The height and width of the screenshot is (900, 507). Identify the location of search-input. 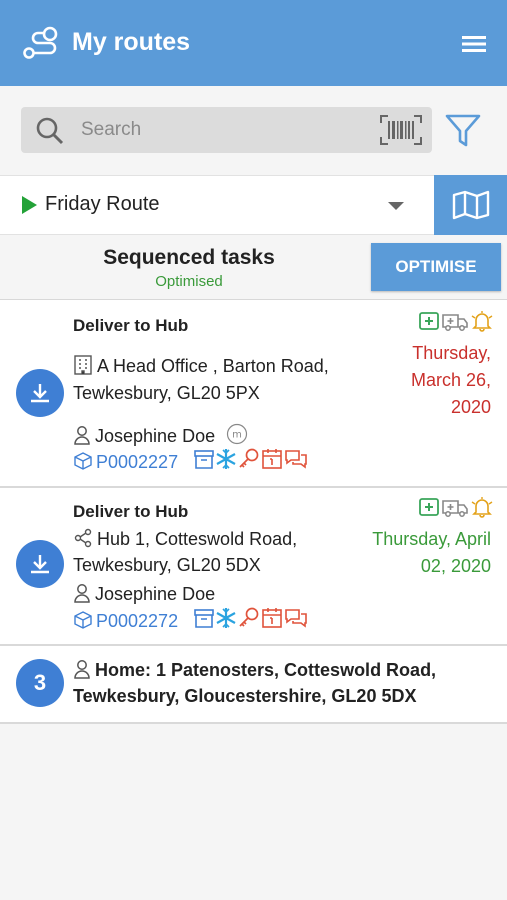
(226, 130).